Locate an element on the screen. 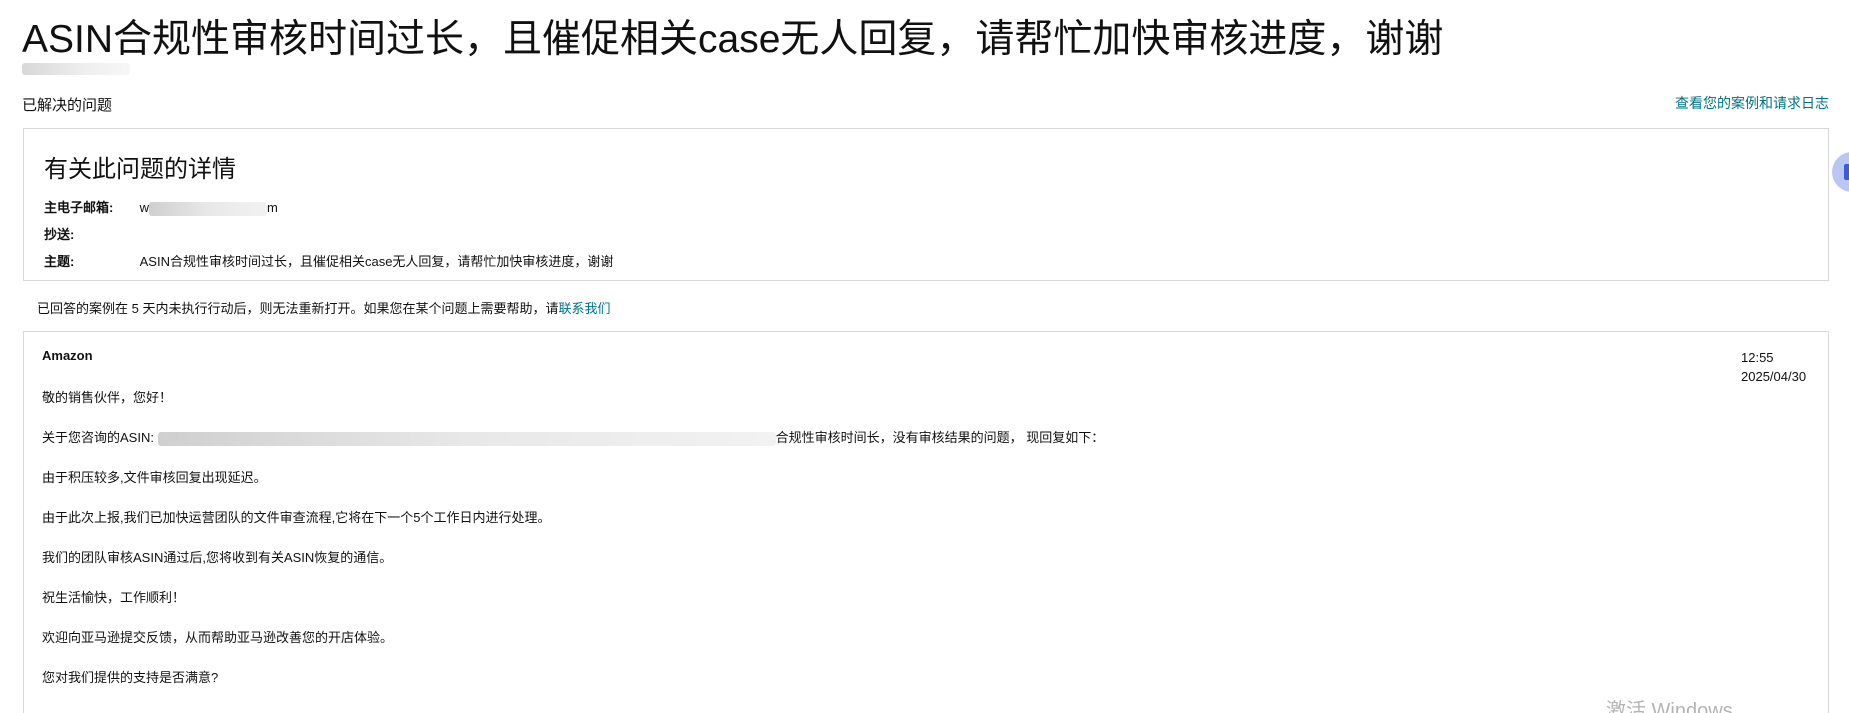 Image resolution: width=1849 pixels, height=713 pixels. message-timestamp: 12:55 2025/04/30 is located at coordinates (1773, 367).